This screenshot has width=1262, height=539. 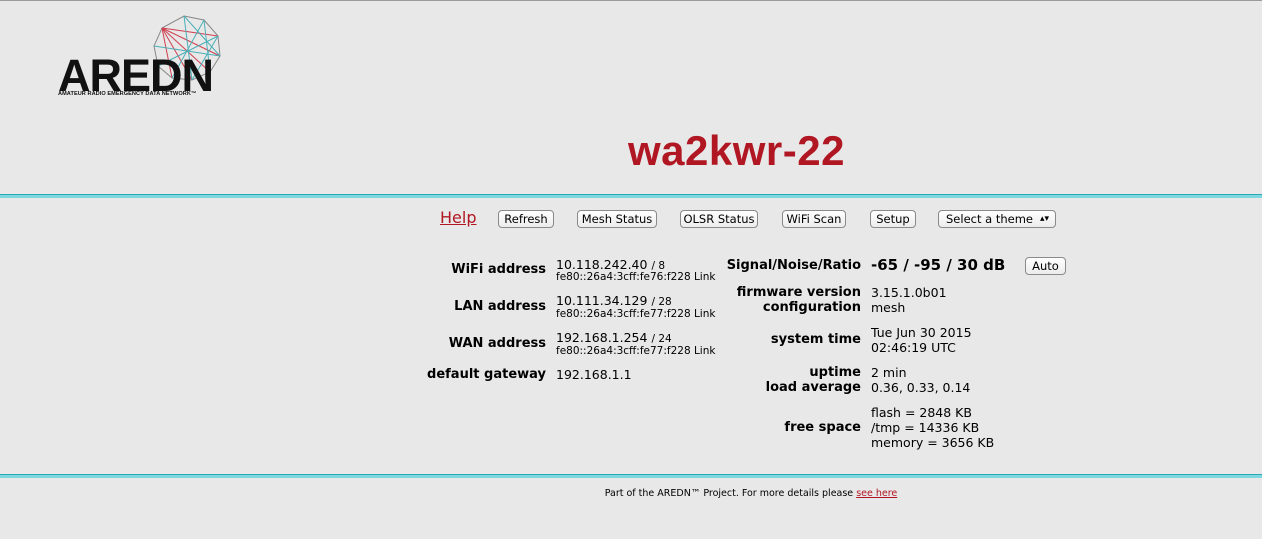 I want to click on lan-address-label: LAN address, so click(x=500, y=306).